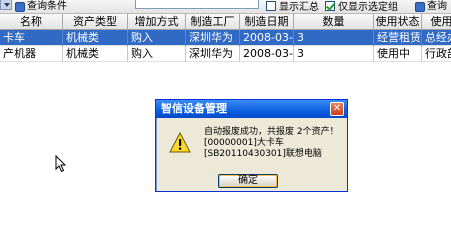 The image size is (451, 240). Describe the element at coordinates (398, 54) in the screenshot. I see `cell-status: 使用中` at that location.